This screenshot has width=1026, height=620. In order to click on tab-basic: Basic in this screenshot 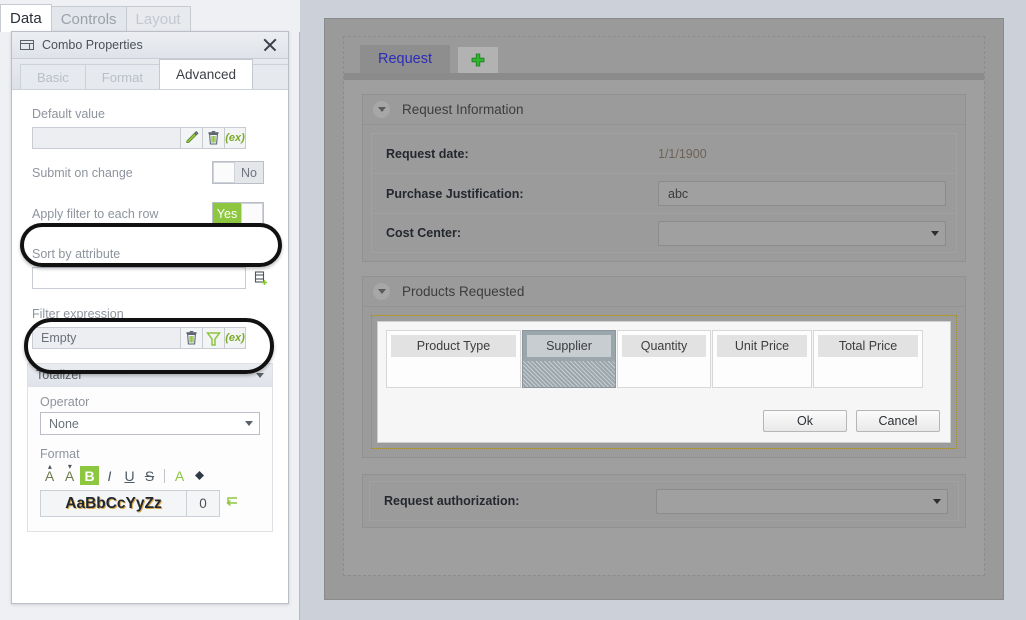, I will do `click(53, 76)`.